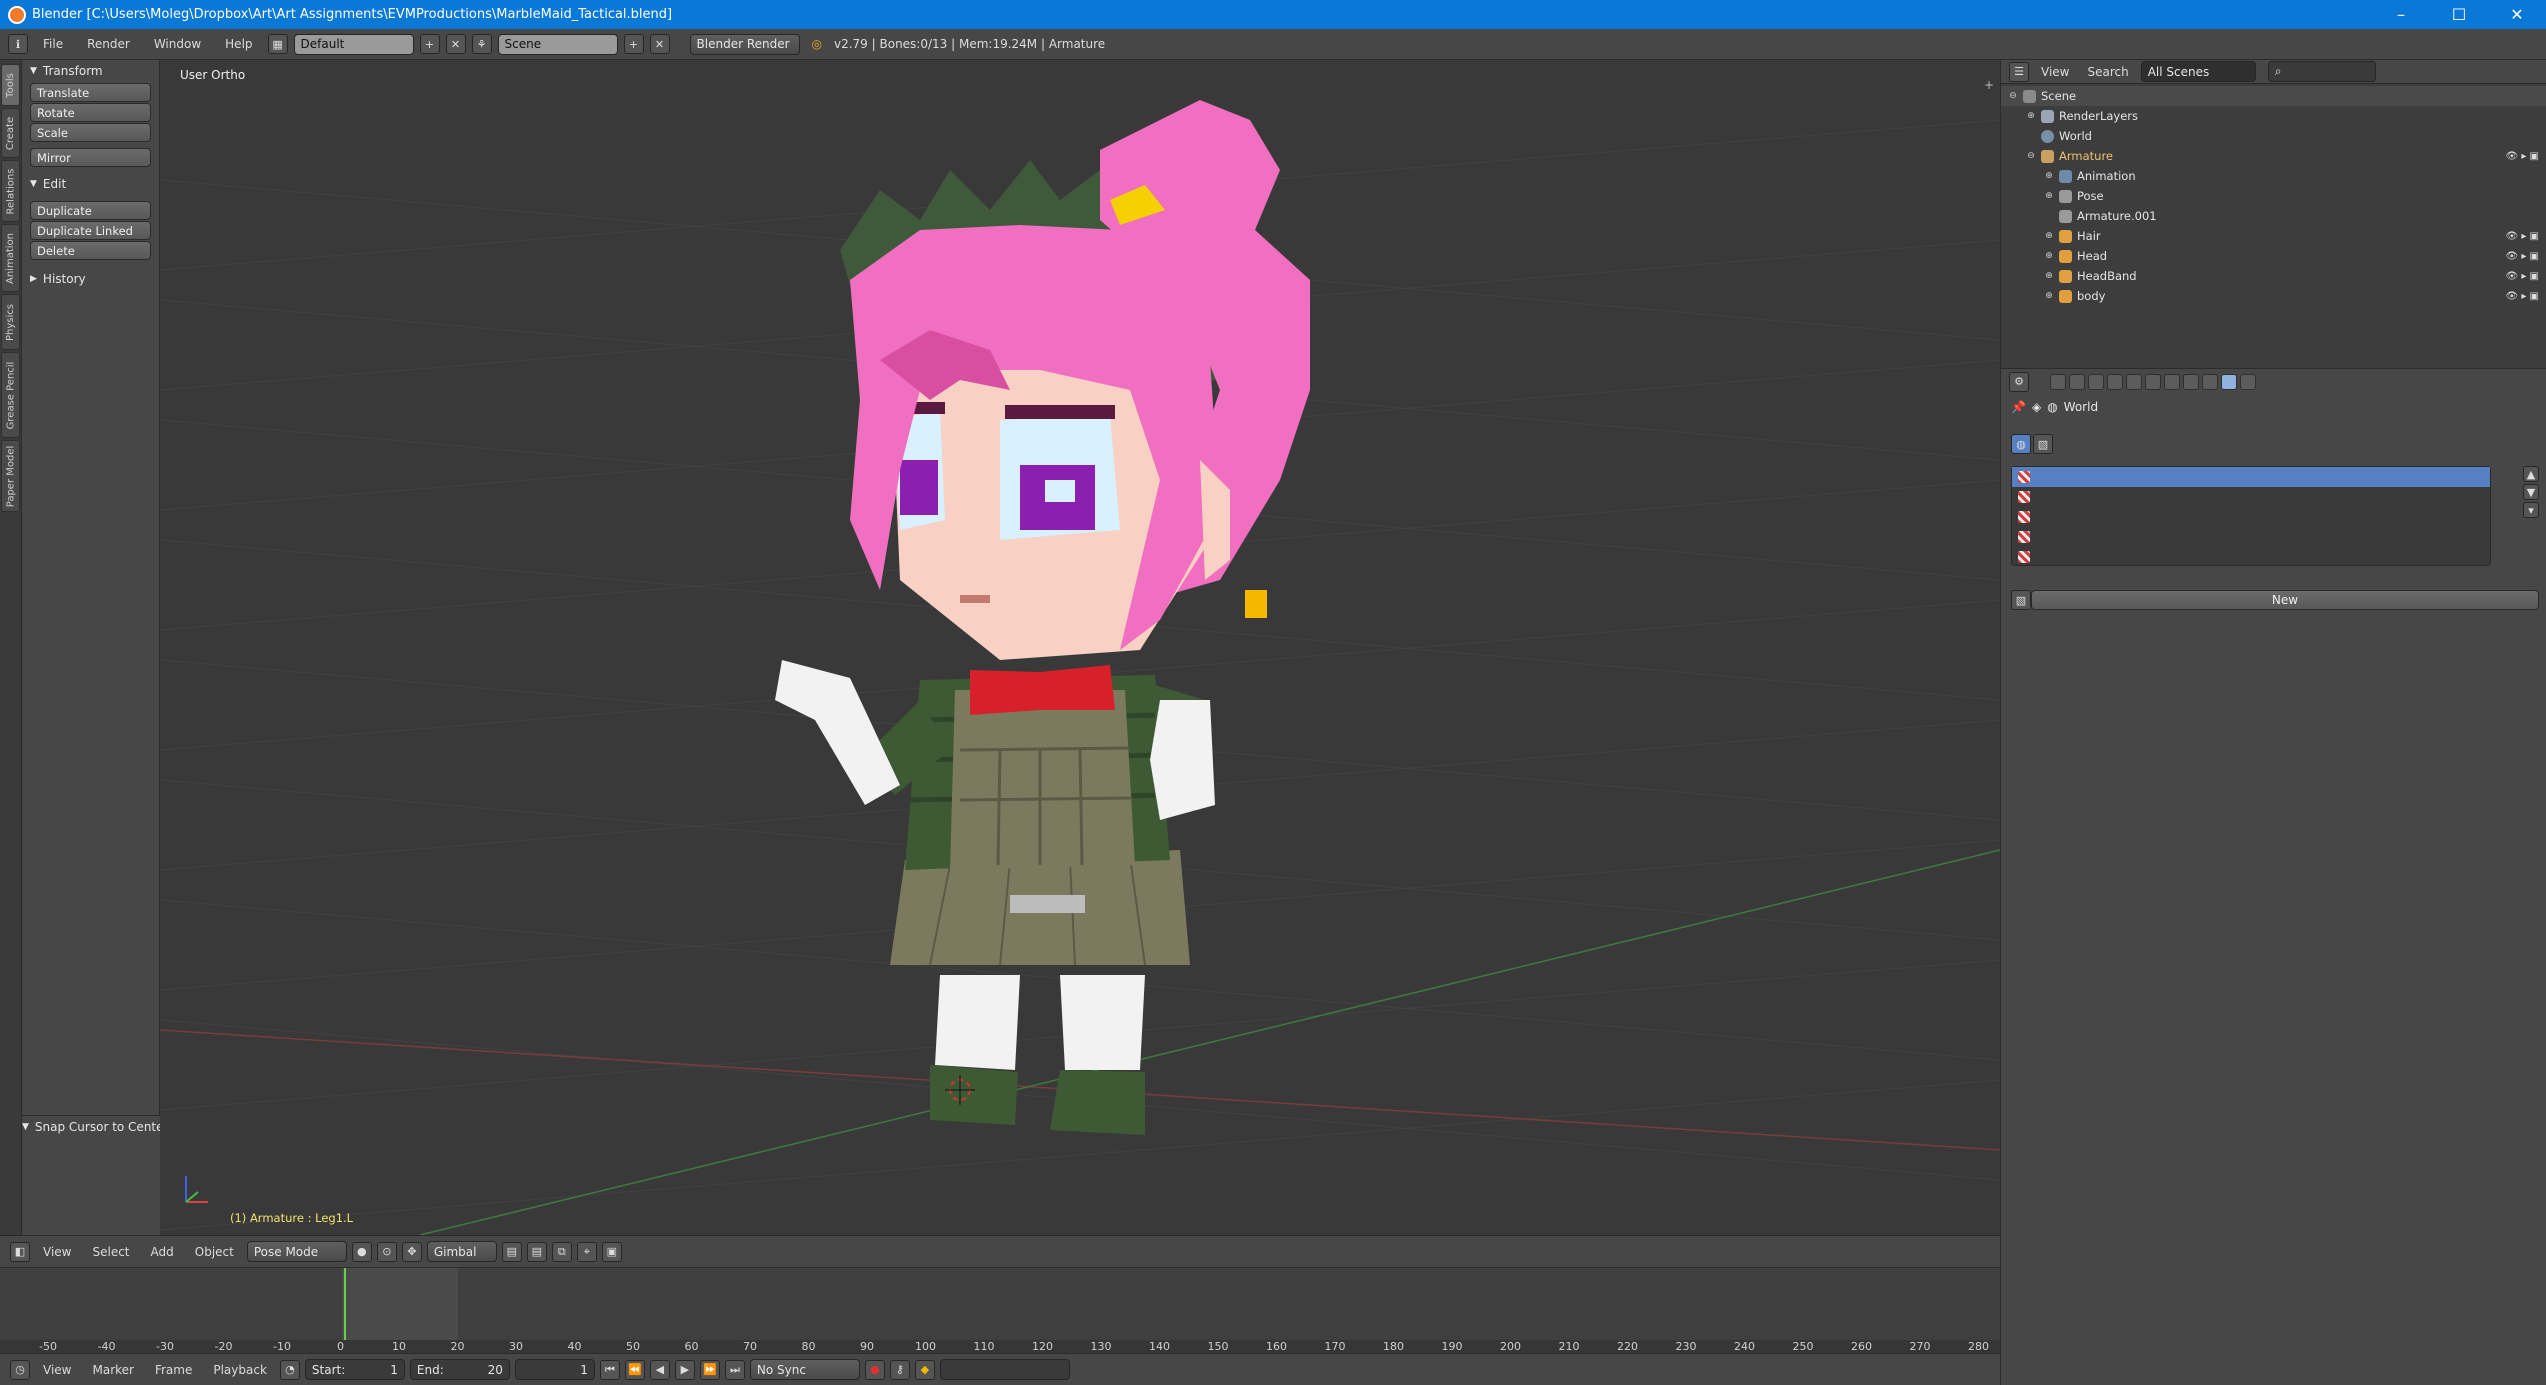 This screenshot has height=1385, width=2546. What do you see at coordinates (90, 279) in the screenshot?
I see `history-panel-header: ▶ History` at bounding box center [90, 279].